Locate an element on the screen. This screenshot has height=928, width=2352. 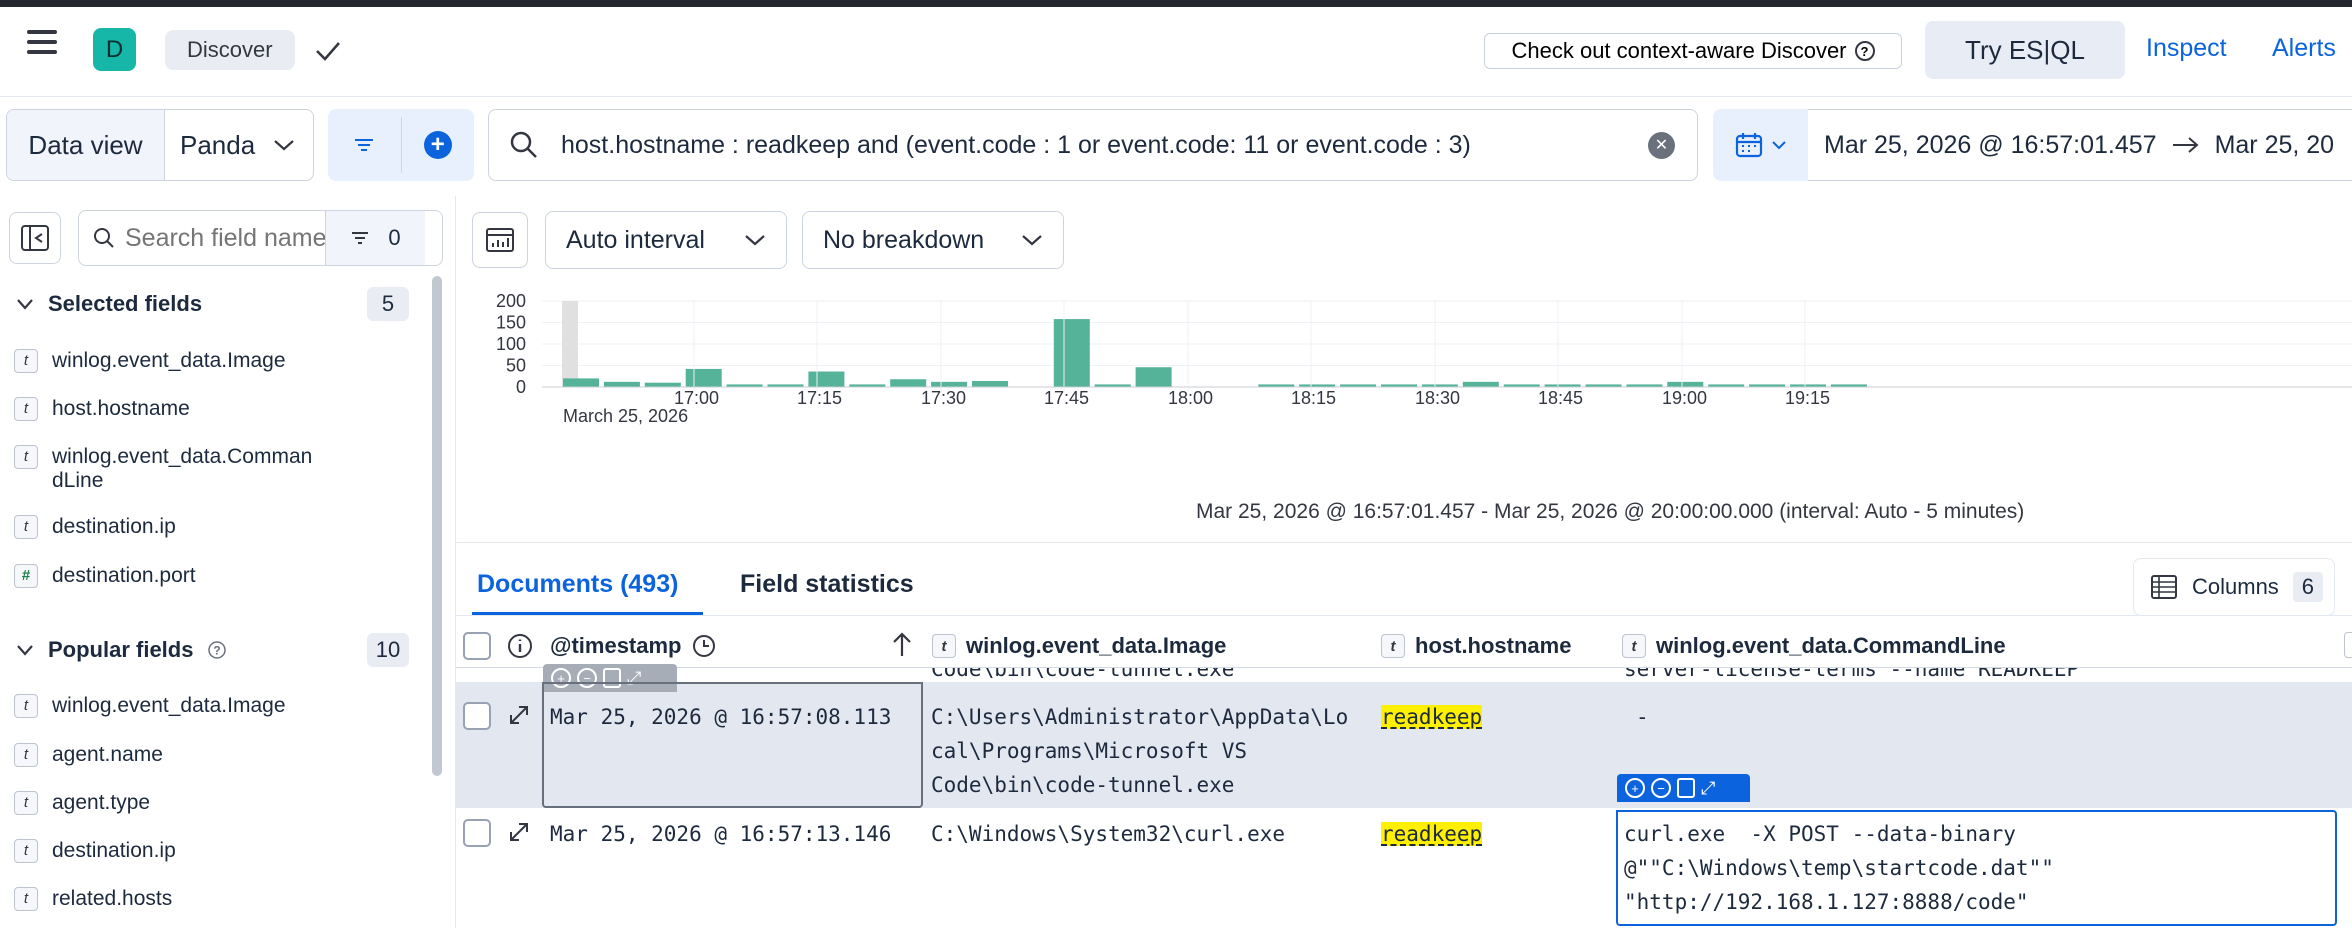
y-tick-label: 0 is located at coordinates (521, 387).